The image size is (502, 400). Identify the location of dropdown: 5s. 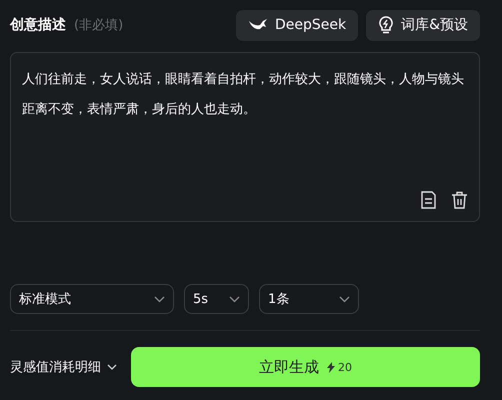
(216, 299).